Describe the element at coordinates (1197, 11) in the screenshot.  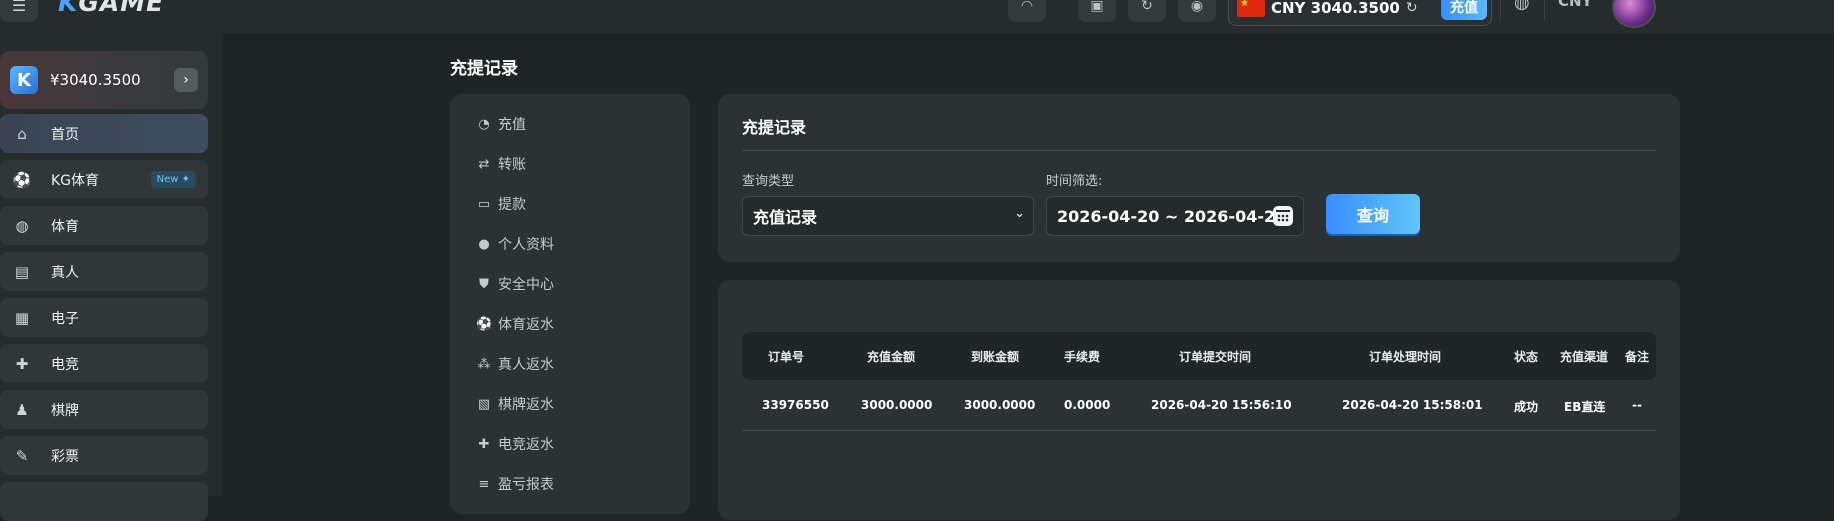
I see `service-button: ◉` at that location.